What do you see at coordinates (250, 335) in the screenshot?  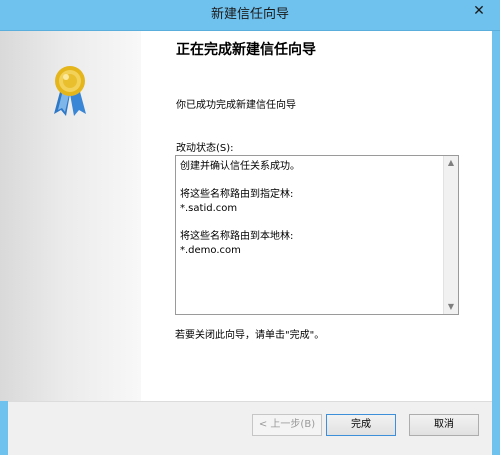 I see `close-hint: 若要关闭此向导，请单击"完成"。` at bounding box center [250, 335].